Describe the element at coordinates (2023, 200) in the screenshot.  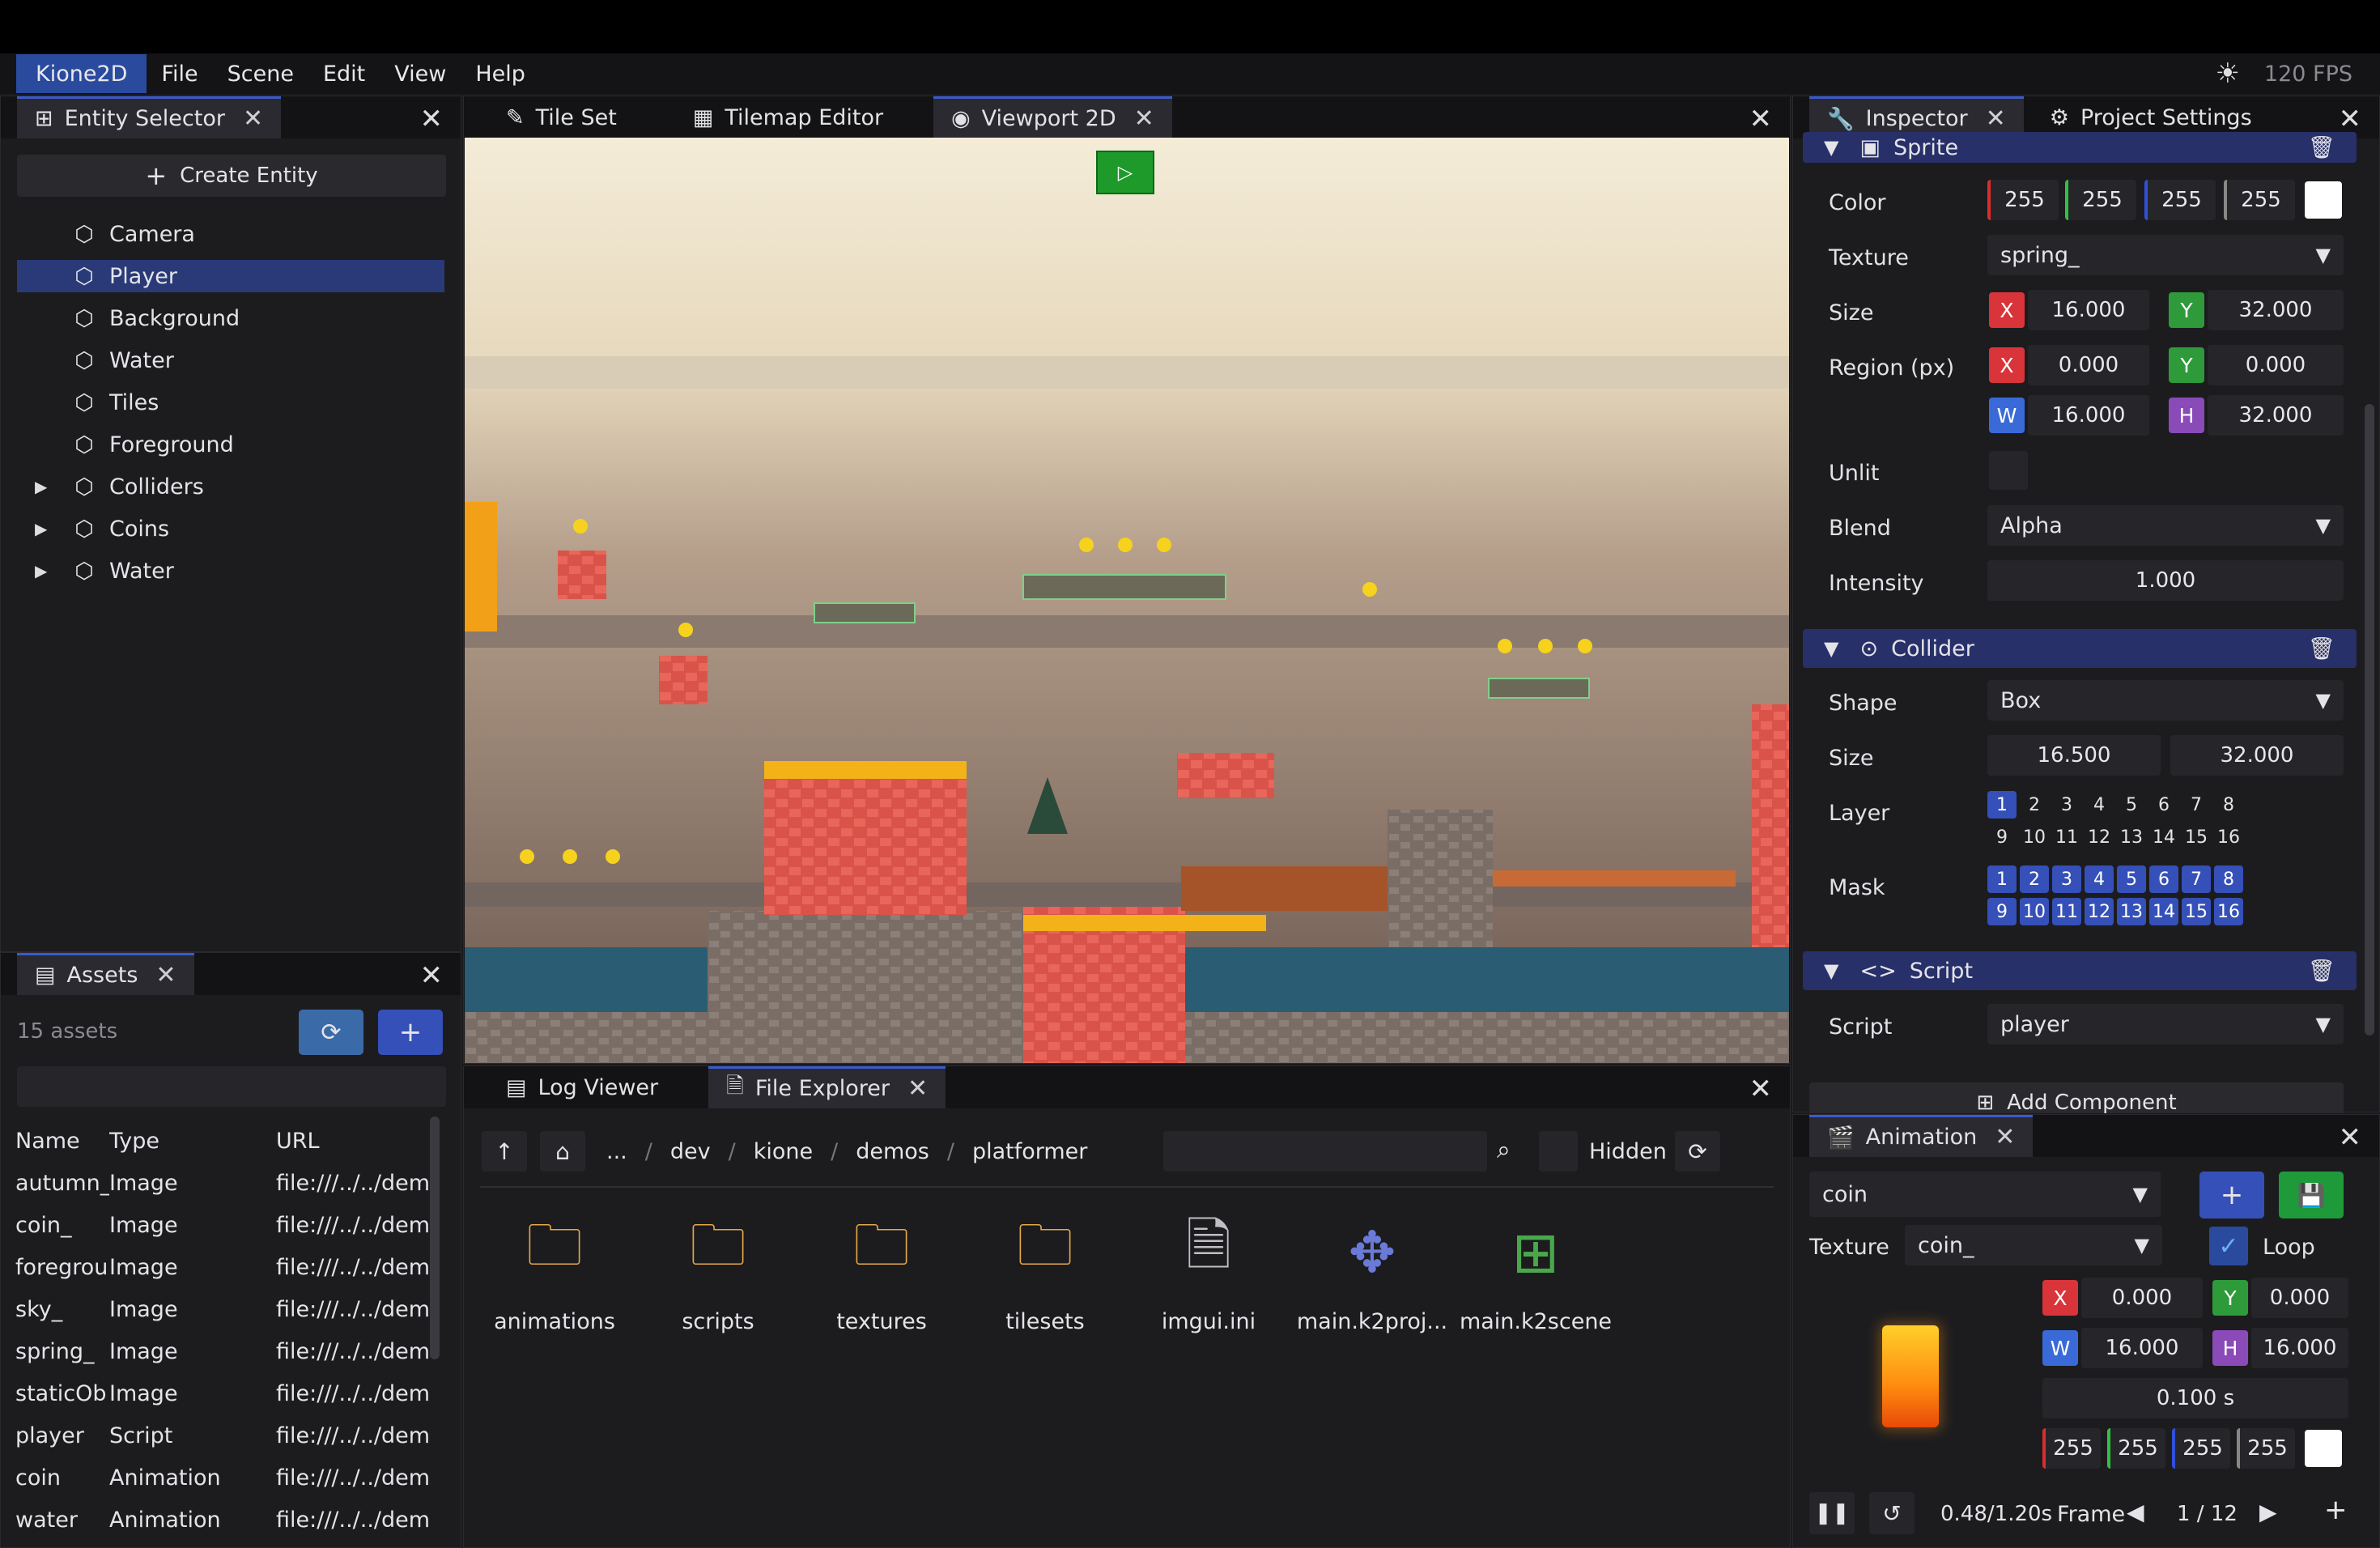
I see `color-r: 255` at that location.